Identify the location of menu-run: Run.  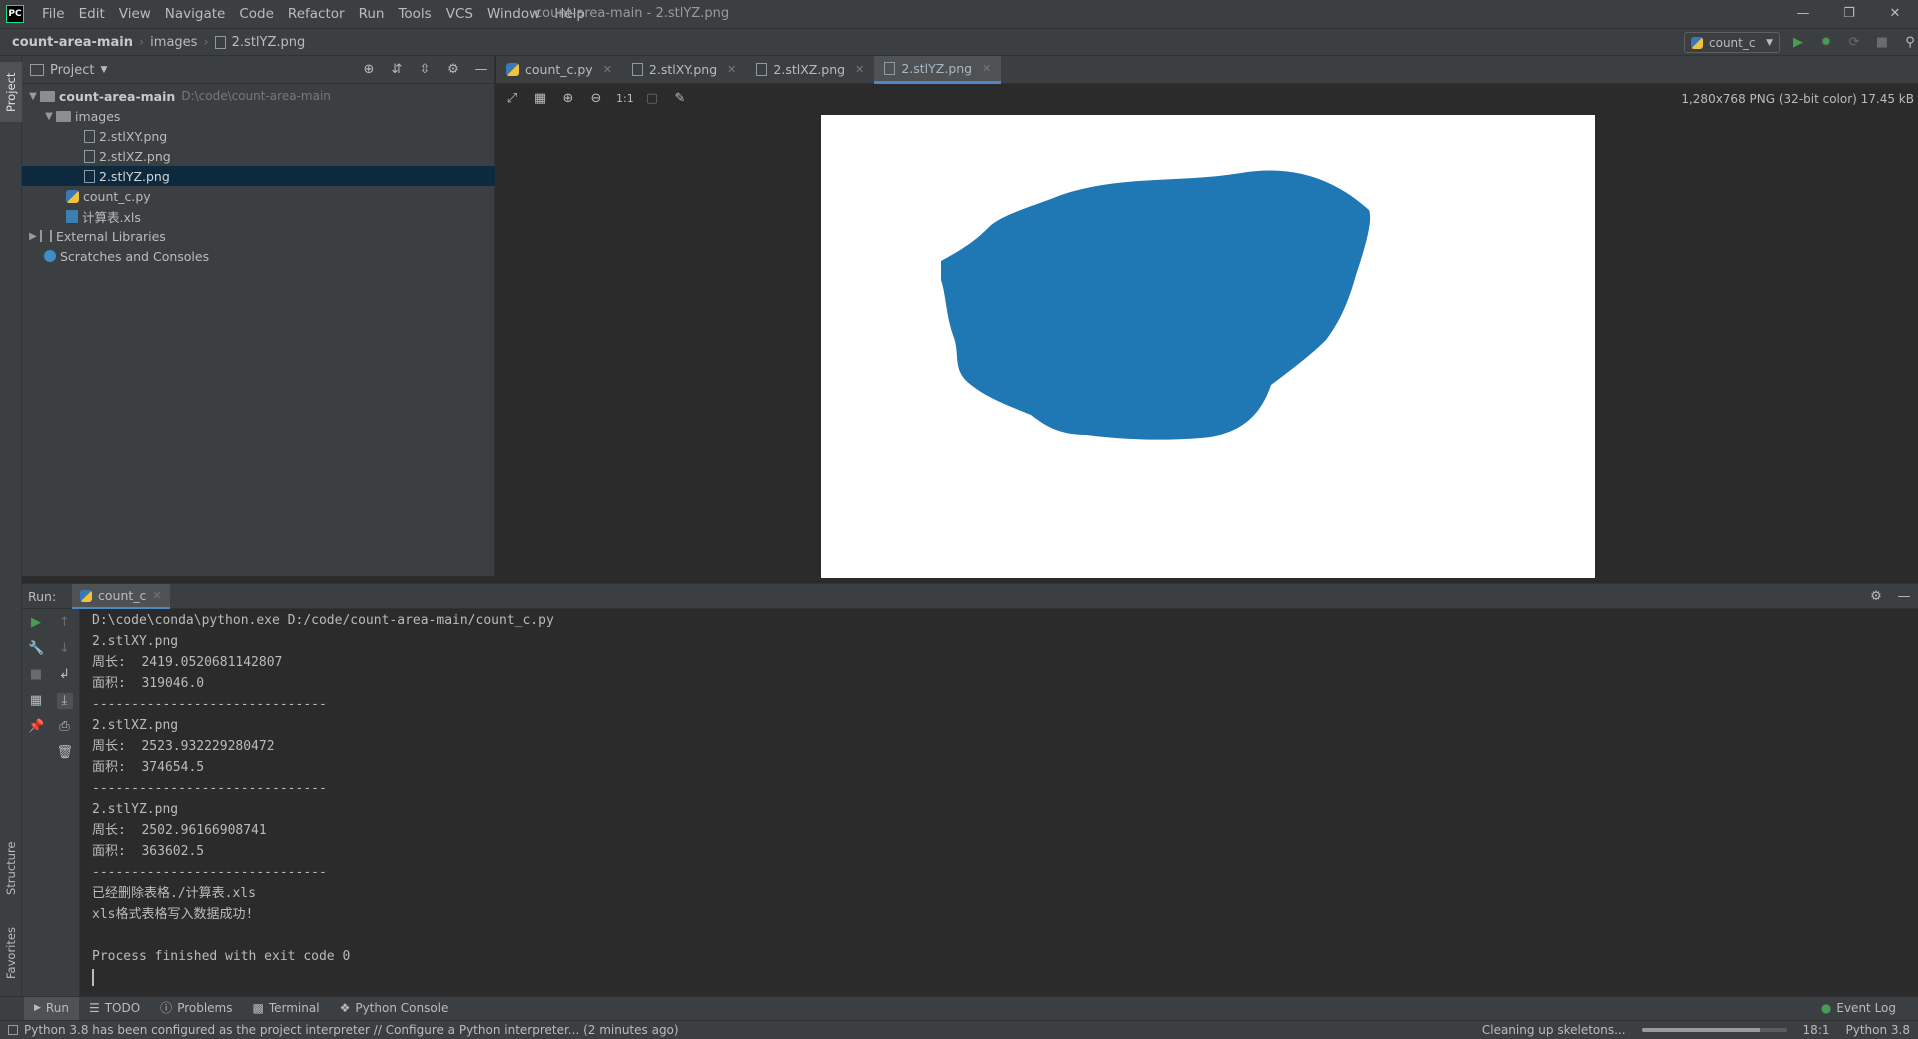
(372, 14).